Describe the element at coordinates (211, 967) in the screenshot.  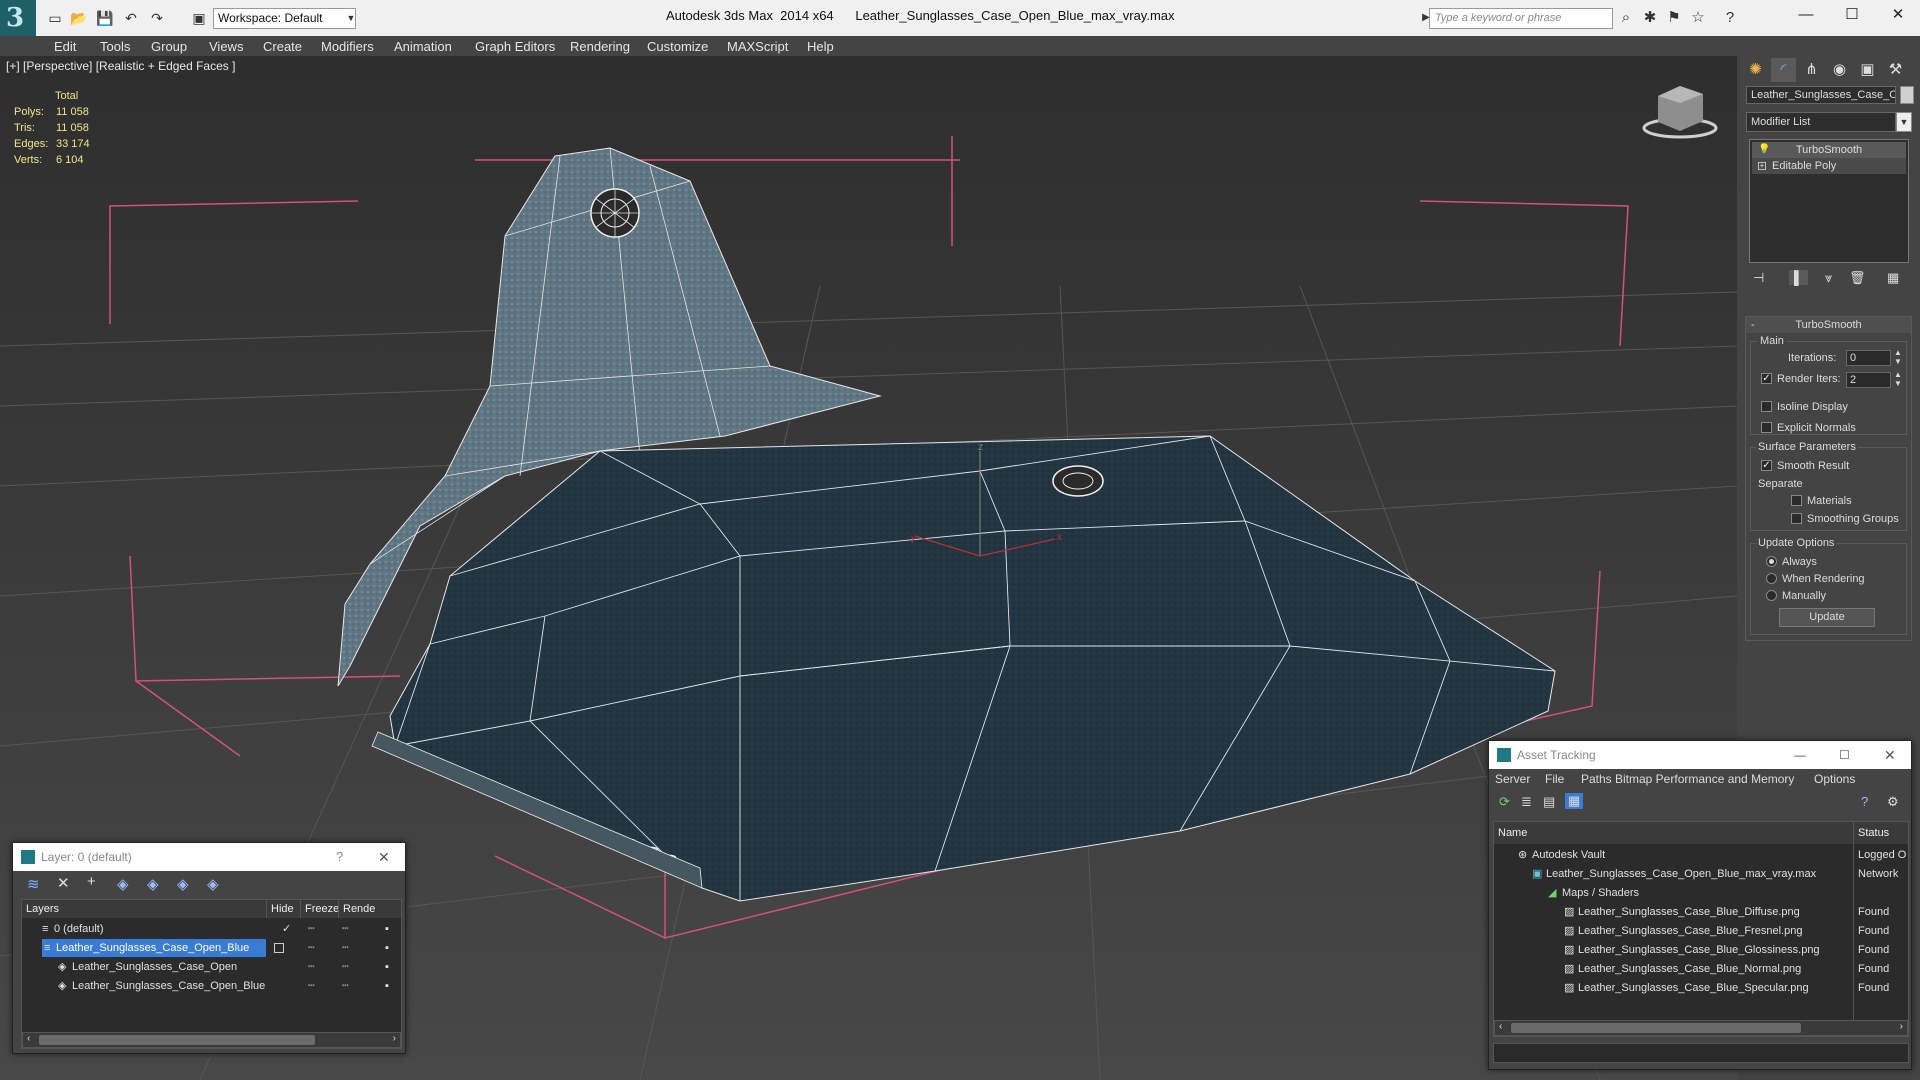
I see `layer-row: ◈ Leather_Sunglasses_Case_Open ┅ ┅ ▪` at that location.